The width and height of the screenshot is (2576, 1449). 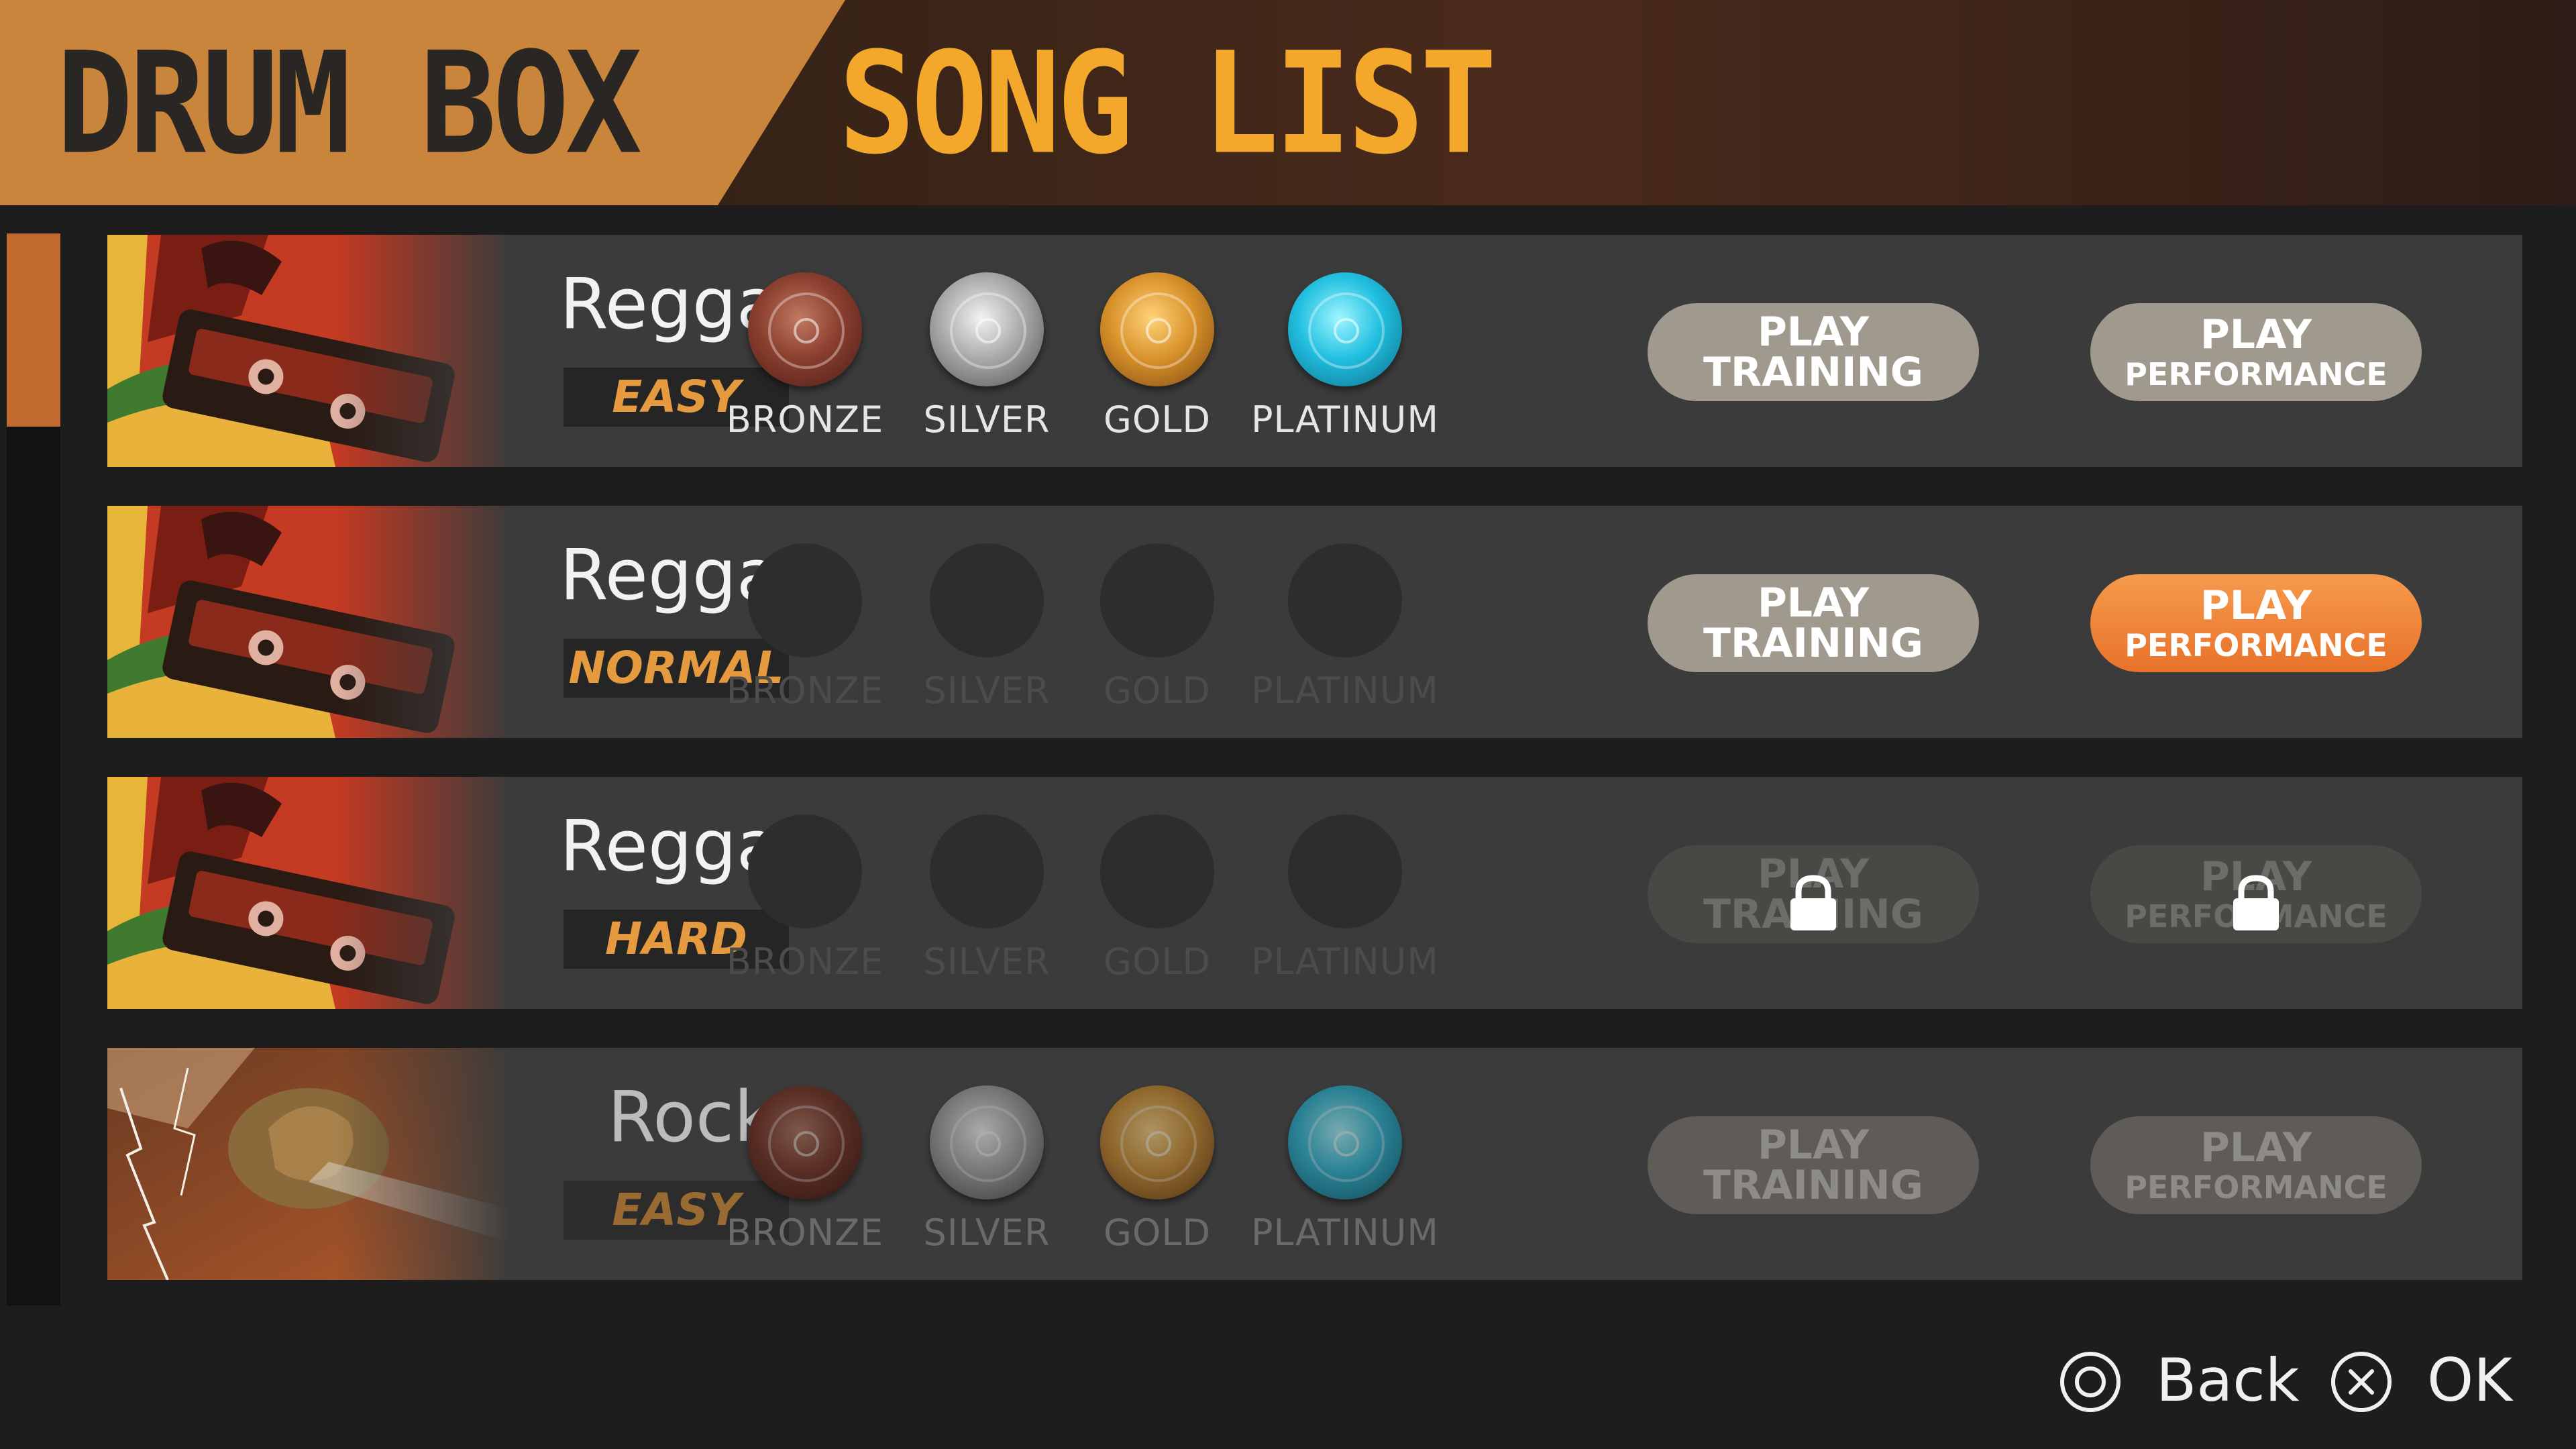 What do you see at coordinates (1168, 103) in the screenshot?
I see `page-title: SONG LIST` at bounding box center [1168, 103].